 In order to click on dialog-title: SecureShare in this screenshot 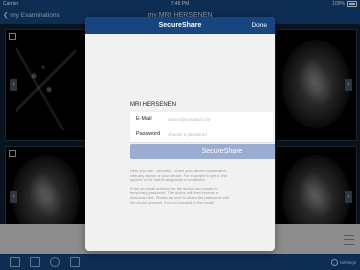, I will do `click(180, 25)`.